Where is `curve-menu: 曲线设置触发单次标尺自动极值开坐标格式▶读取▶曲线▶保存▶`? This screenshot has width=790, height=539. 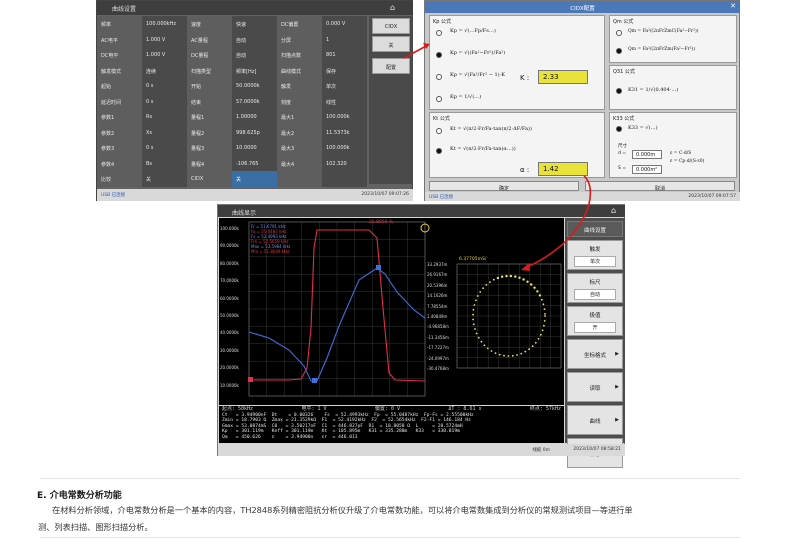 curve-menu: 曲线设置触发单次标尺自动极值开坐标格式▶读取▶曲线▶保存▶ is located at coordinates (595, 343).